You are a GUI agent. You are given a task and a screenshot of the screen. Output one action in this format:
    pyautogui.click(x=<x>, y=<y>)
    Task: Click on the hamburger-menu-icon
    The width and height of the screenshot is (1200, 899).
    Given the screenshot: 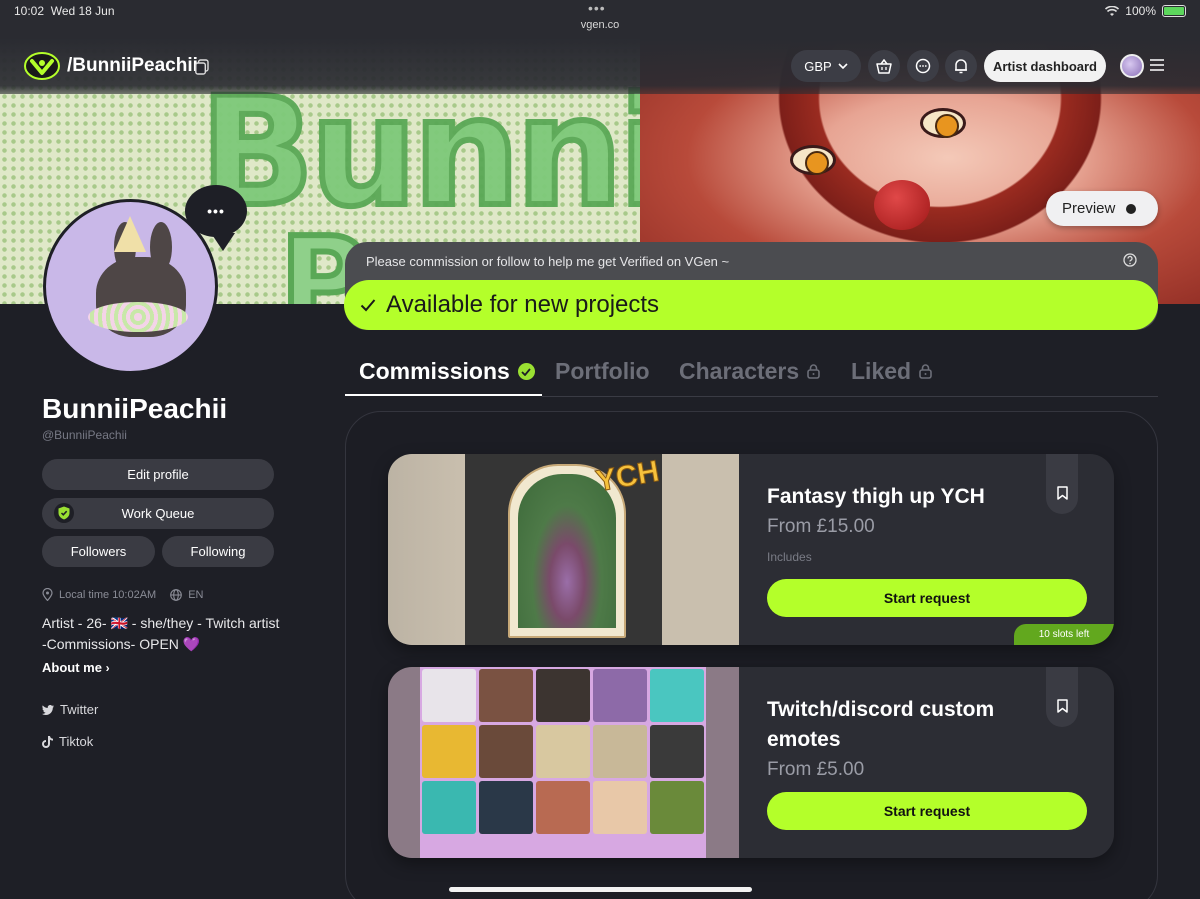 What is the action you would take?
    pyautogui.click(x=1157, y=65)
    